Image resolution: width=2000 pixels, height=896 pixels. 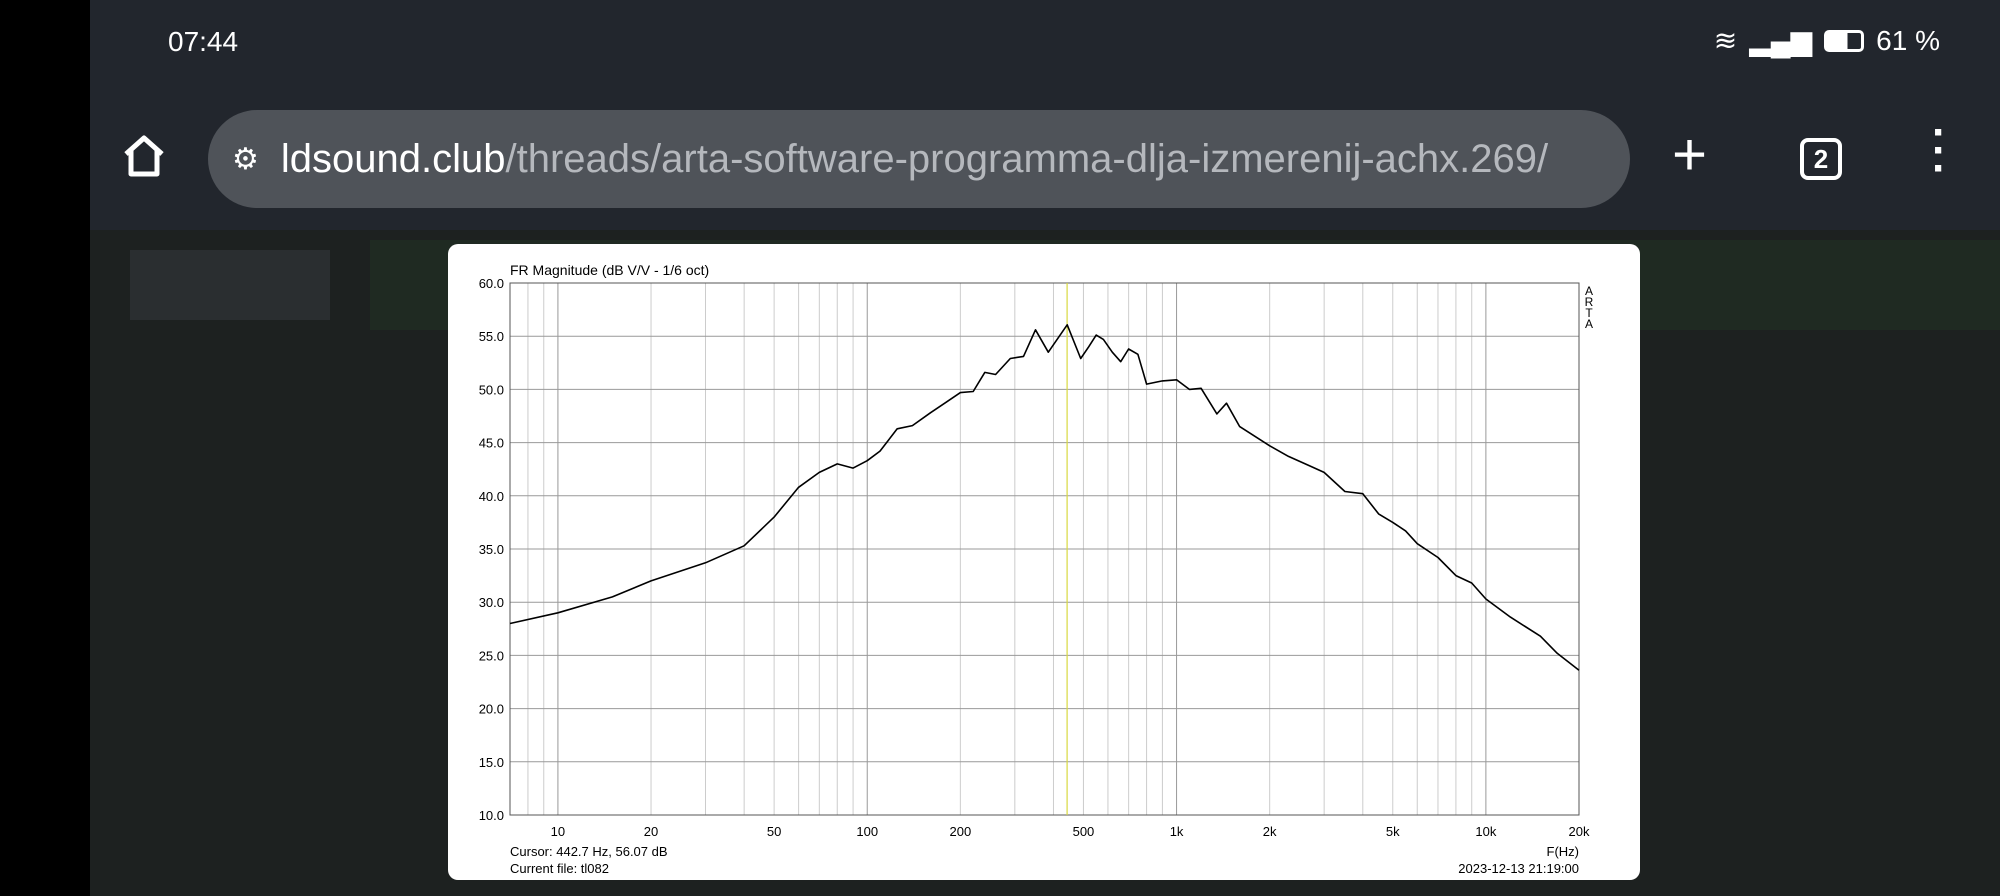 What do you see at coordinates (203, 41) in the screenshot?
I see `clock: 07:44` at bounding box center [203, 41].